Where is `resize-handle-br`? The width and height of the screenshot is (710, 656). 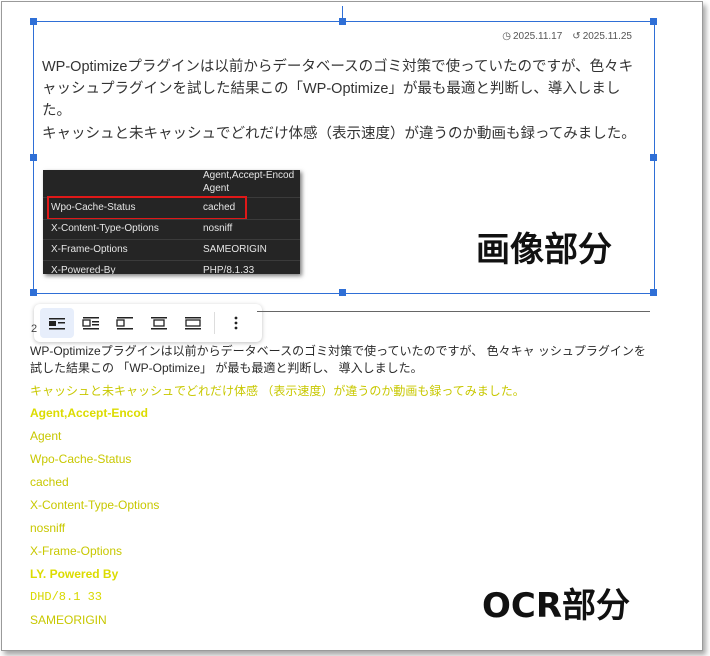 resize-handle-br is located at coordinates (653, 292).